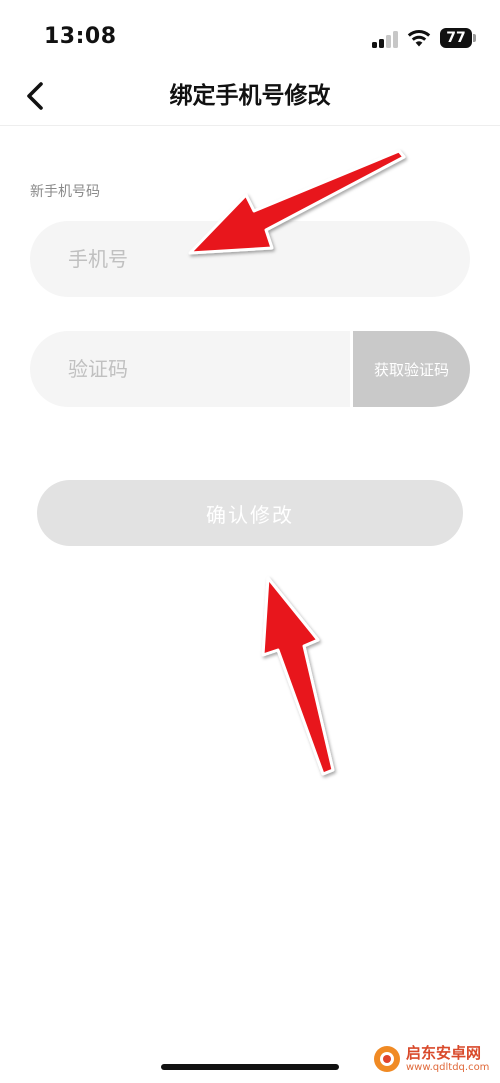  Describe the element at coordinates (250, 96) in the screenshot. I see `page-title: 绑定手机号修改` at that location.